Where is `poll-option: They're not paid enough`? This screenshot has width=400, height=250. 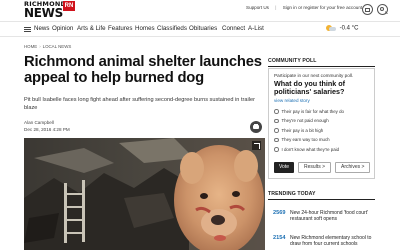 poll-option: They're not paid enough is located at coordinates (321, 121).